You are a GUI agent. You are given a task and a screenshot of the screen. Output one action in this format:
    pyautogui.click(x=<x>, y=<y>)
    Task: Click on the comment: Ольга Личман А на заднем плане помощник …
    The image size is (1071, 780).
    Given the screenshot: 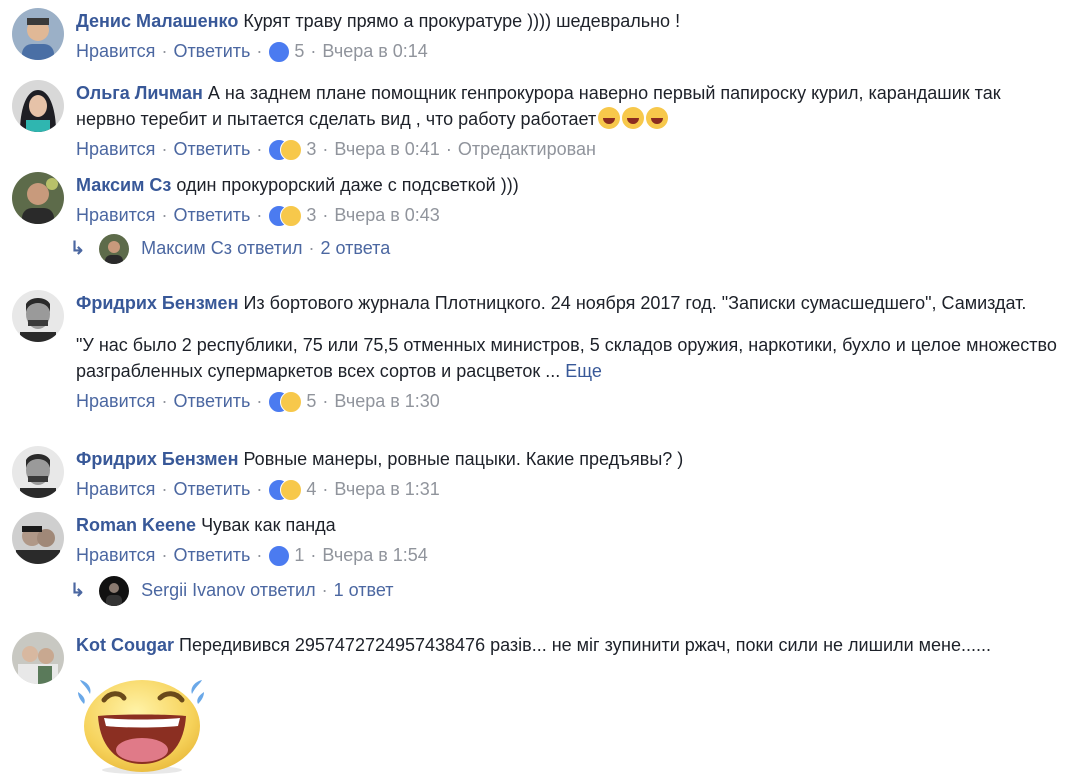 What is the action you would take?
    pyautogui.click(x=537, y=121)
    